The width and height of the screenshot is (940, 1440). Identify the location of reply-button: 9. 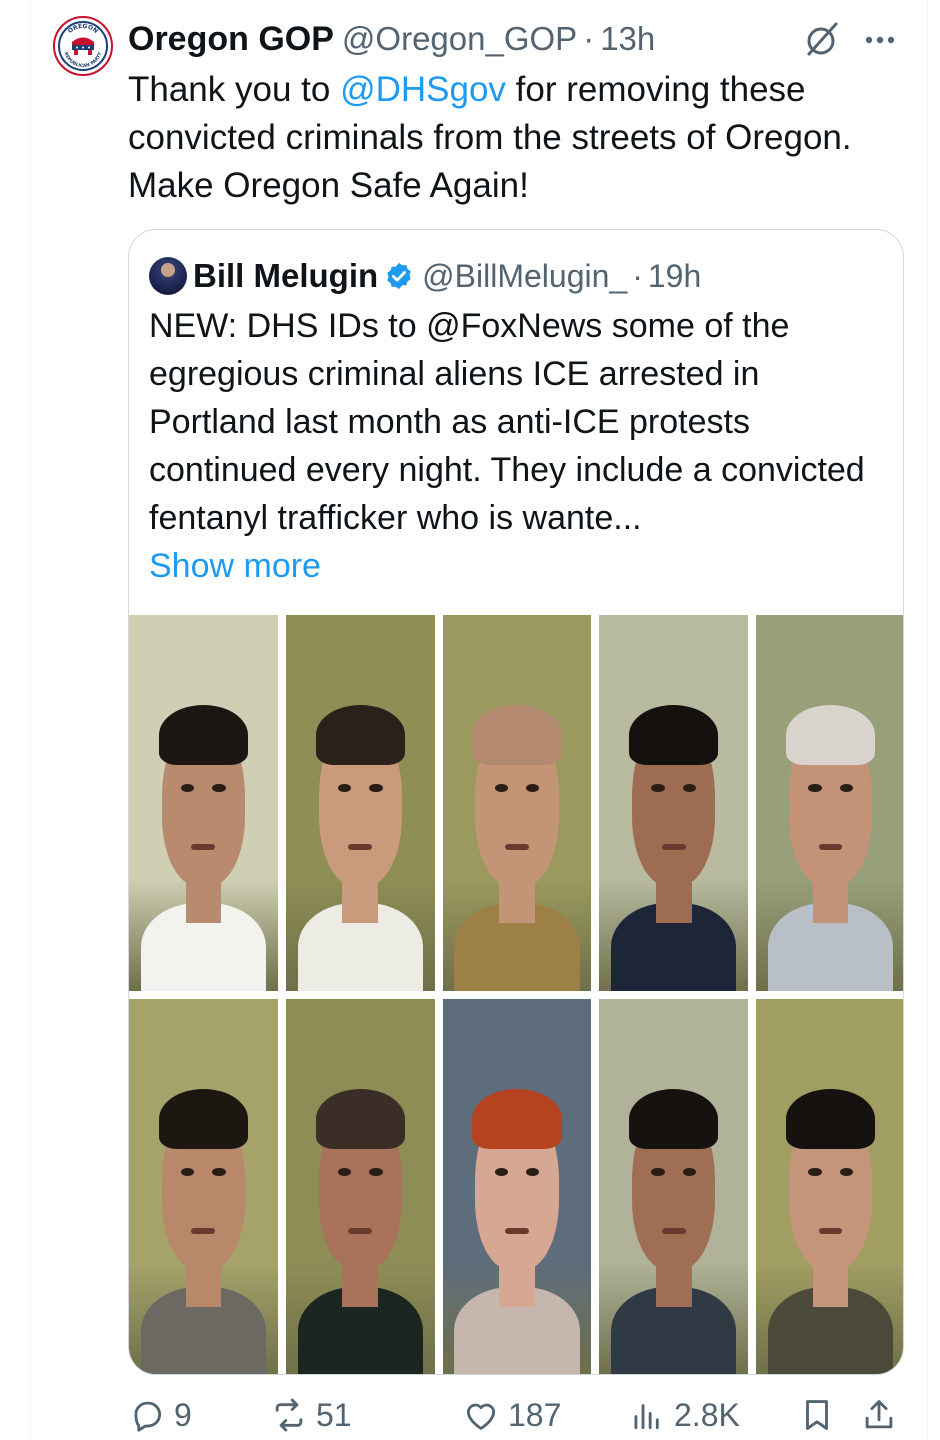
(160, 1415).